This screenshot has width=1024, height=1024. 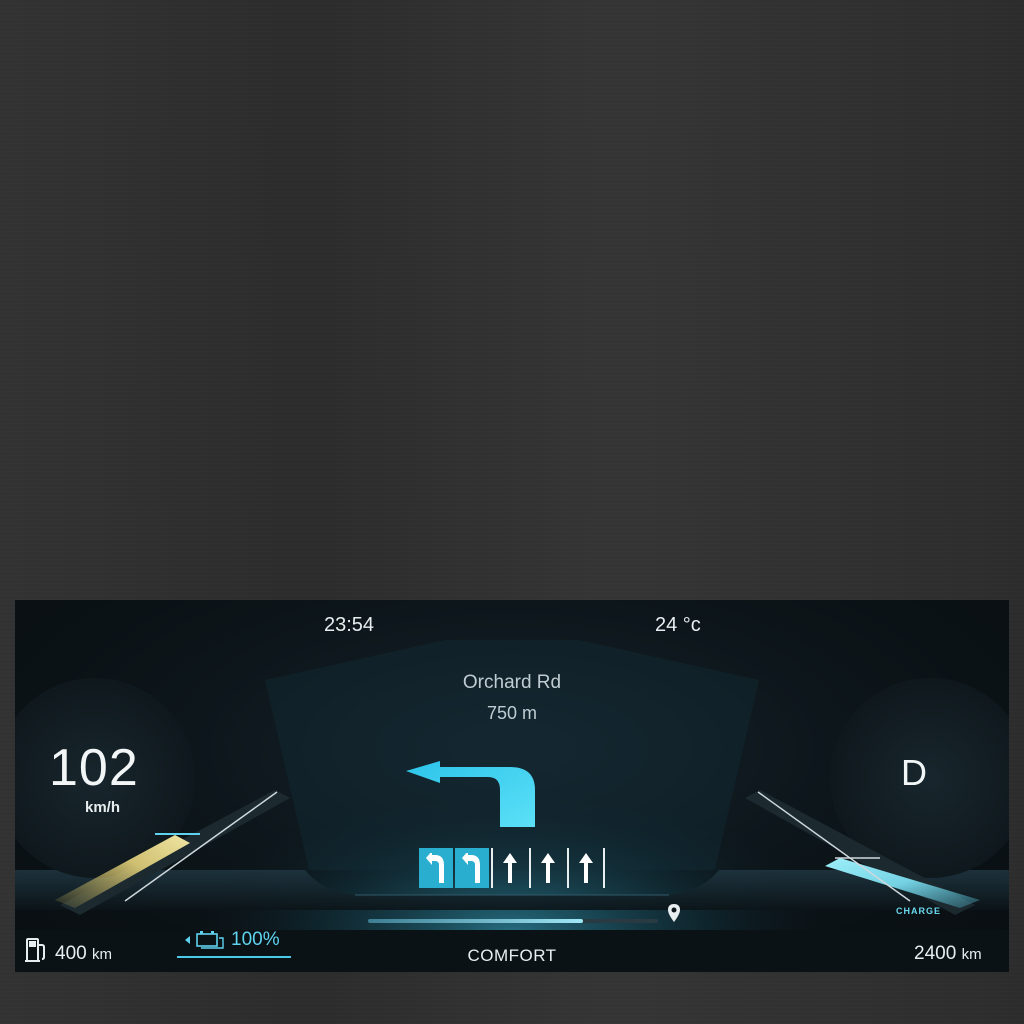 What do you see at coordinates (862, 852) in the screenshot?
I see `right-charge-gauge` at bounding box center [862, 852].